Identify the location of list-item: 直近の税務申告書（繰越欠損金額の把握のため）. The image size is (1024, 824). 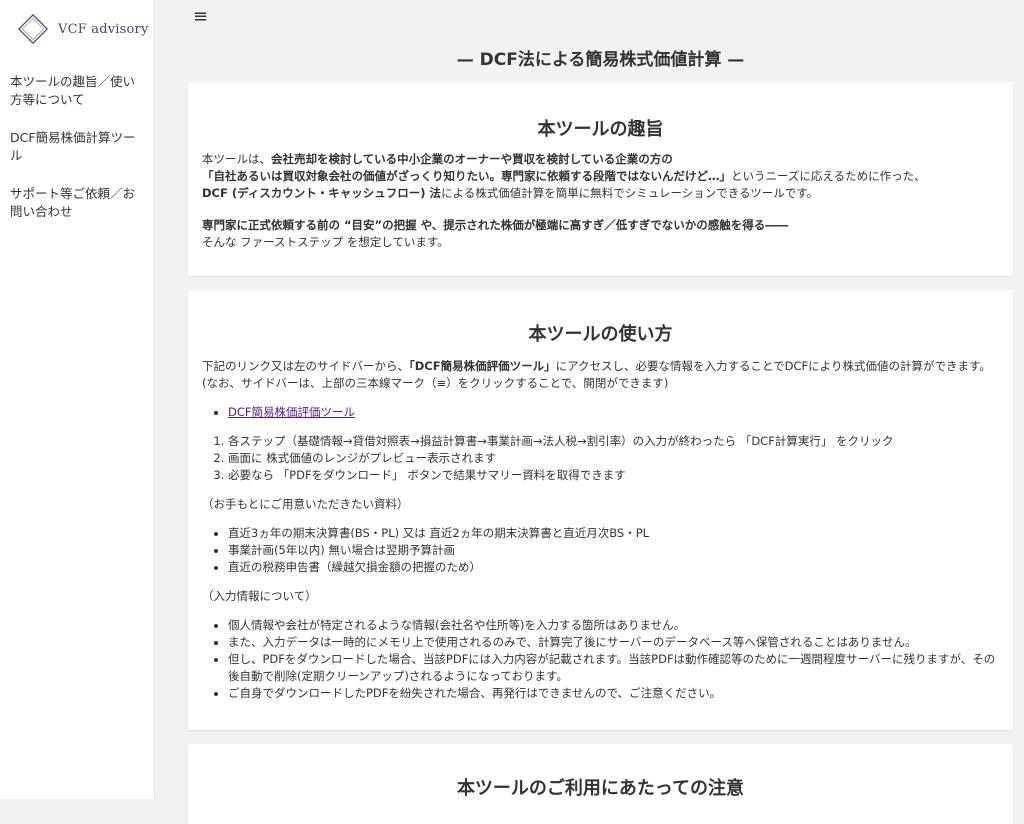
(615, 567).